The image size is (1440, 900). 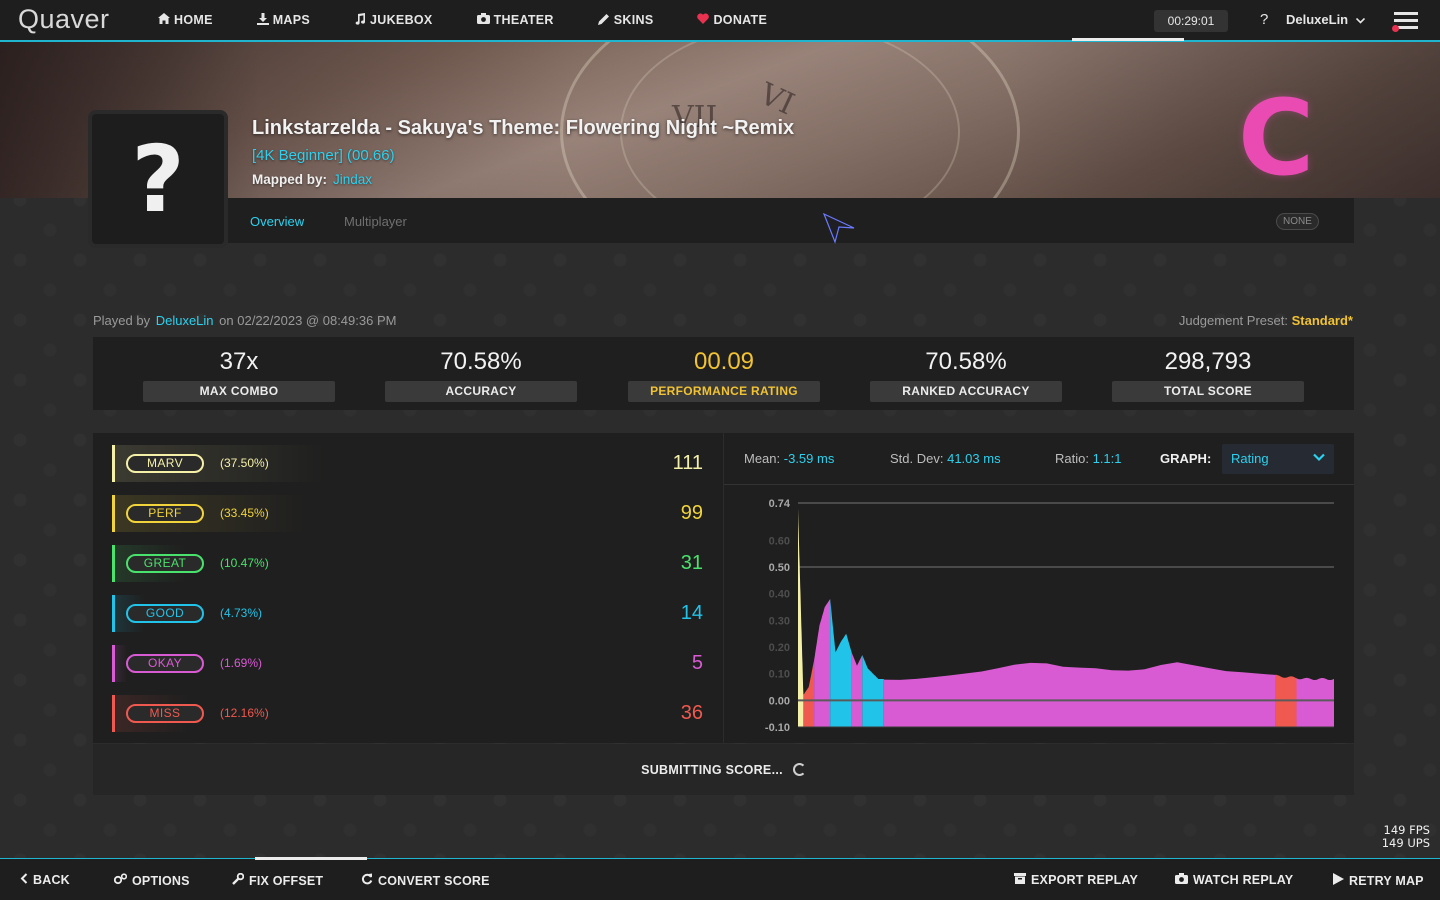 What do you see at coordinates (740, 20) in the screenshot?
I see `nav-donate-label: DONATE` at bounding box center [740, 20].